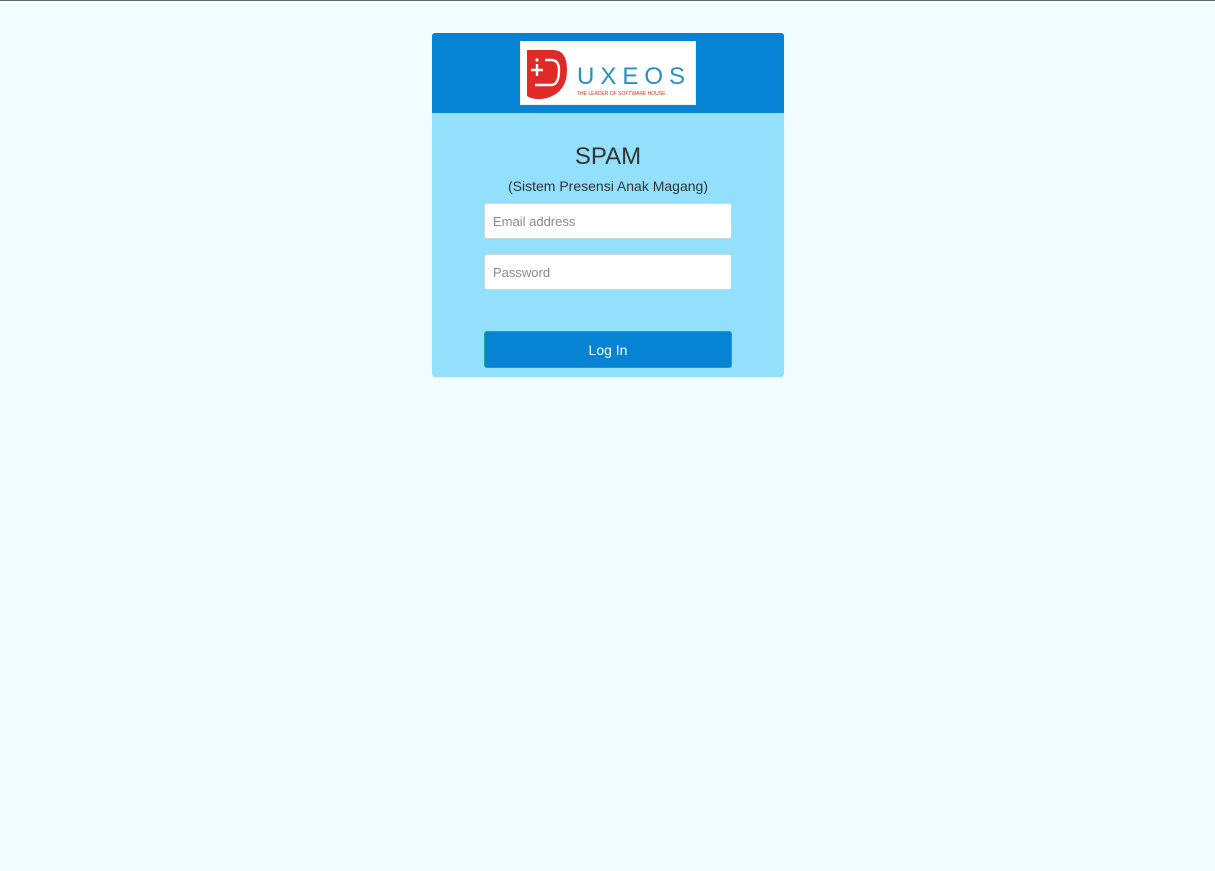  I want to click on email-field, so click(608, 221).